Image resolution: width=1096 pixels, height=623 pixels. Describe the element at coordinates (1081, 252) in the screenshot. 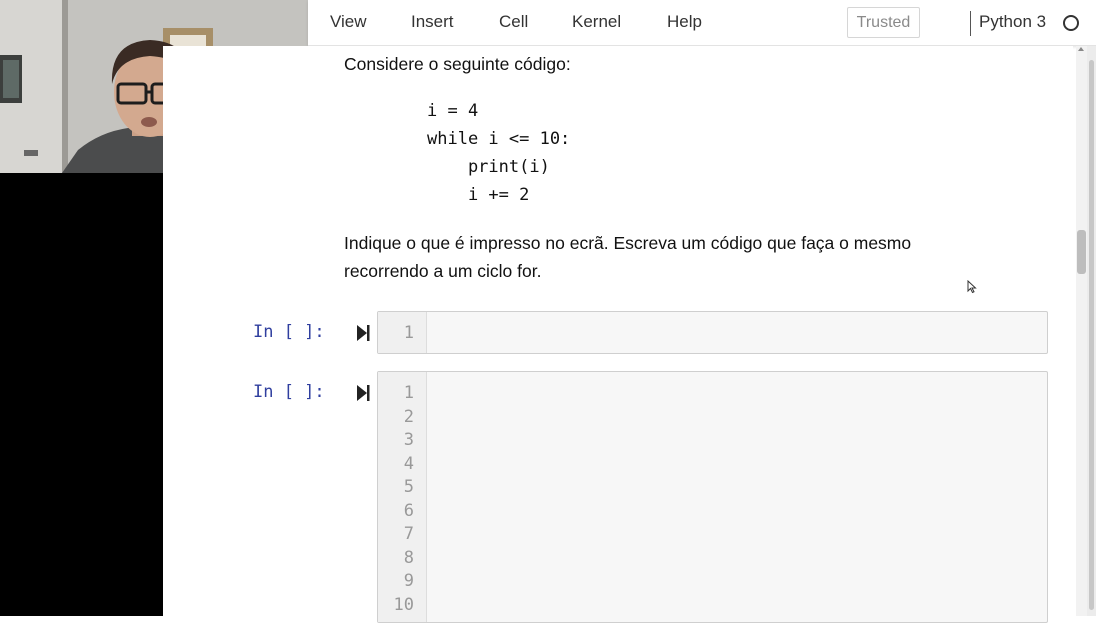

I see `notebook-scrollbar-thumb` at that location.